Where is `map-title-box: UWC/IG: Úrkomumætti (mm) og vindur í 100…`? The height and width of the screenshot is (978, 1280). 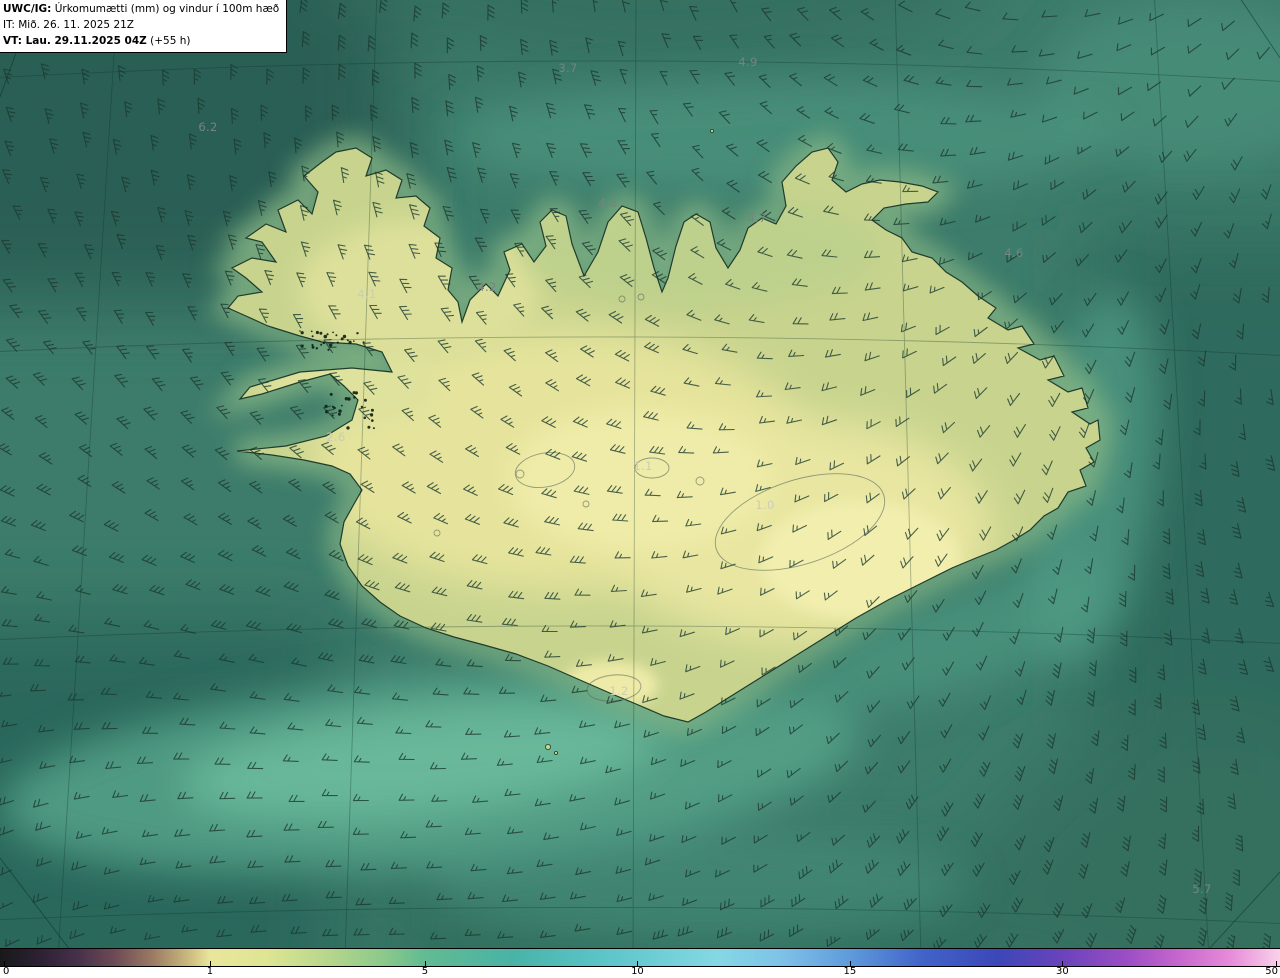
map-title-box: UWC/IG: Úrkomumætti (mm) og vindur í 100… is located at coordinates (144, 27).